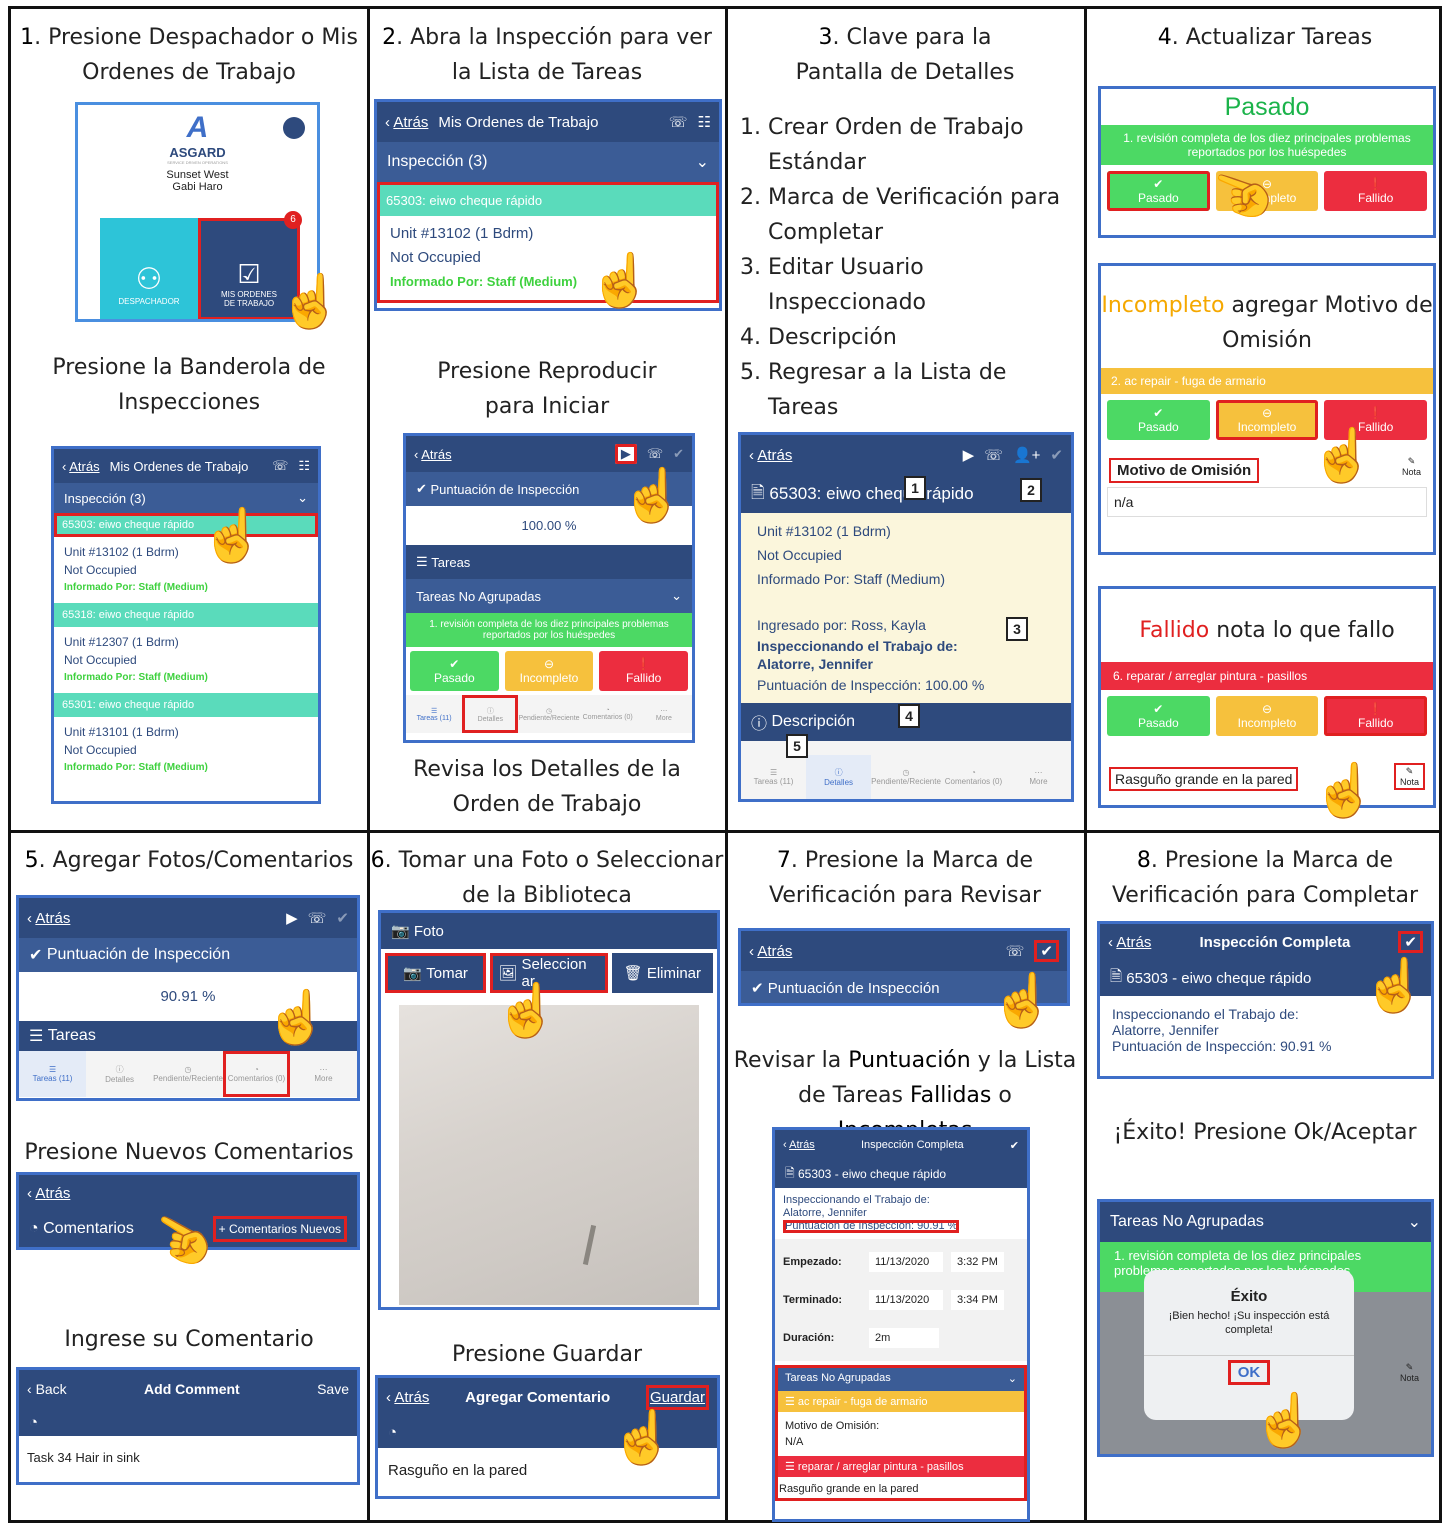 This screenshot has height=1525, width=1448. I want to click on callout-4: 4, so click(909, 716).